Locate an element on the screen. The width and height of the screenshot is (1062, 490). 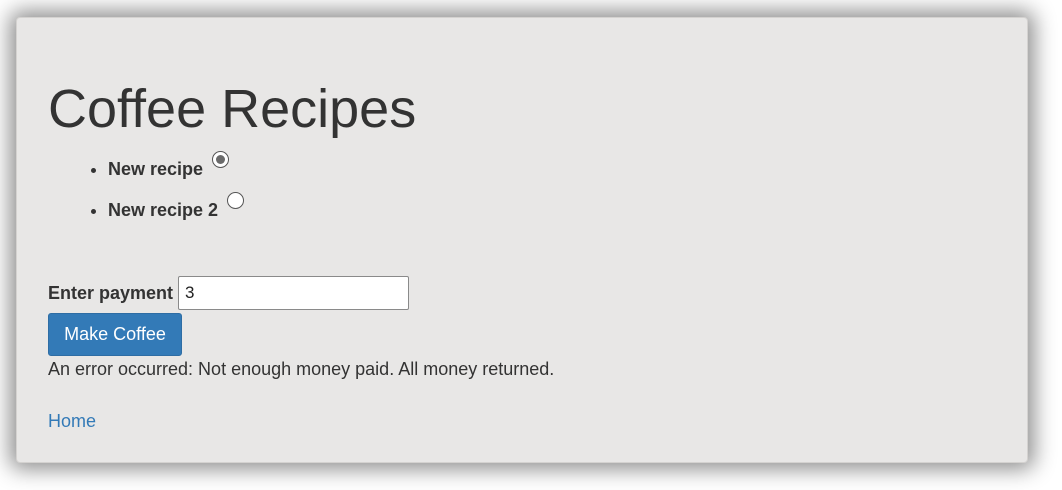
recipe-list: New recipe New recipe 2 is located at coordinates (146, 195).